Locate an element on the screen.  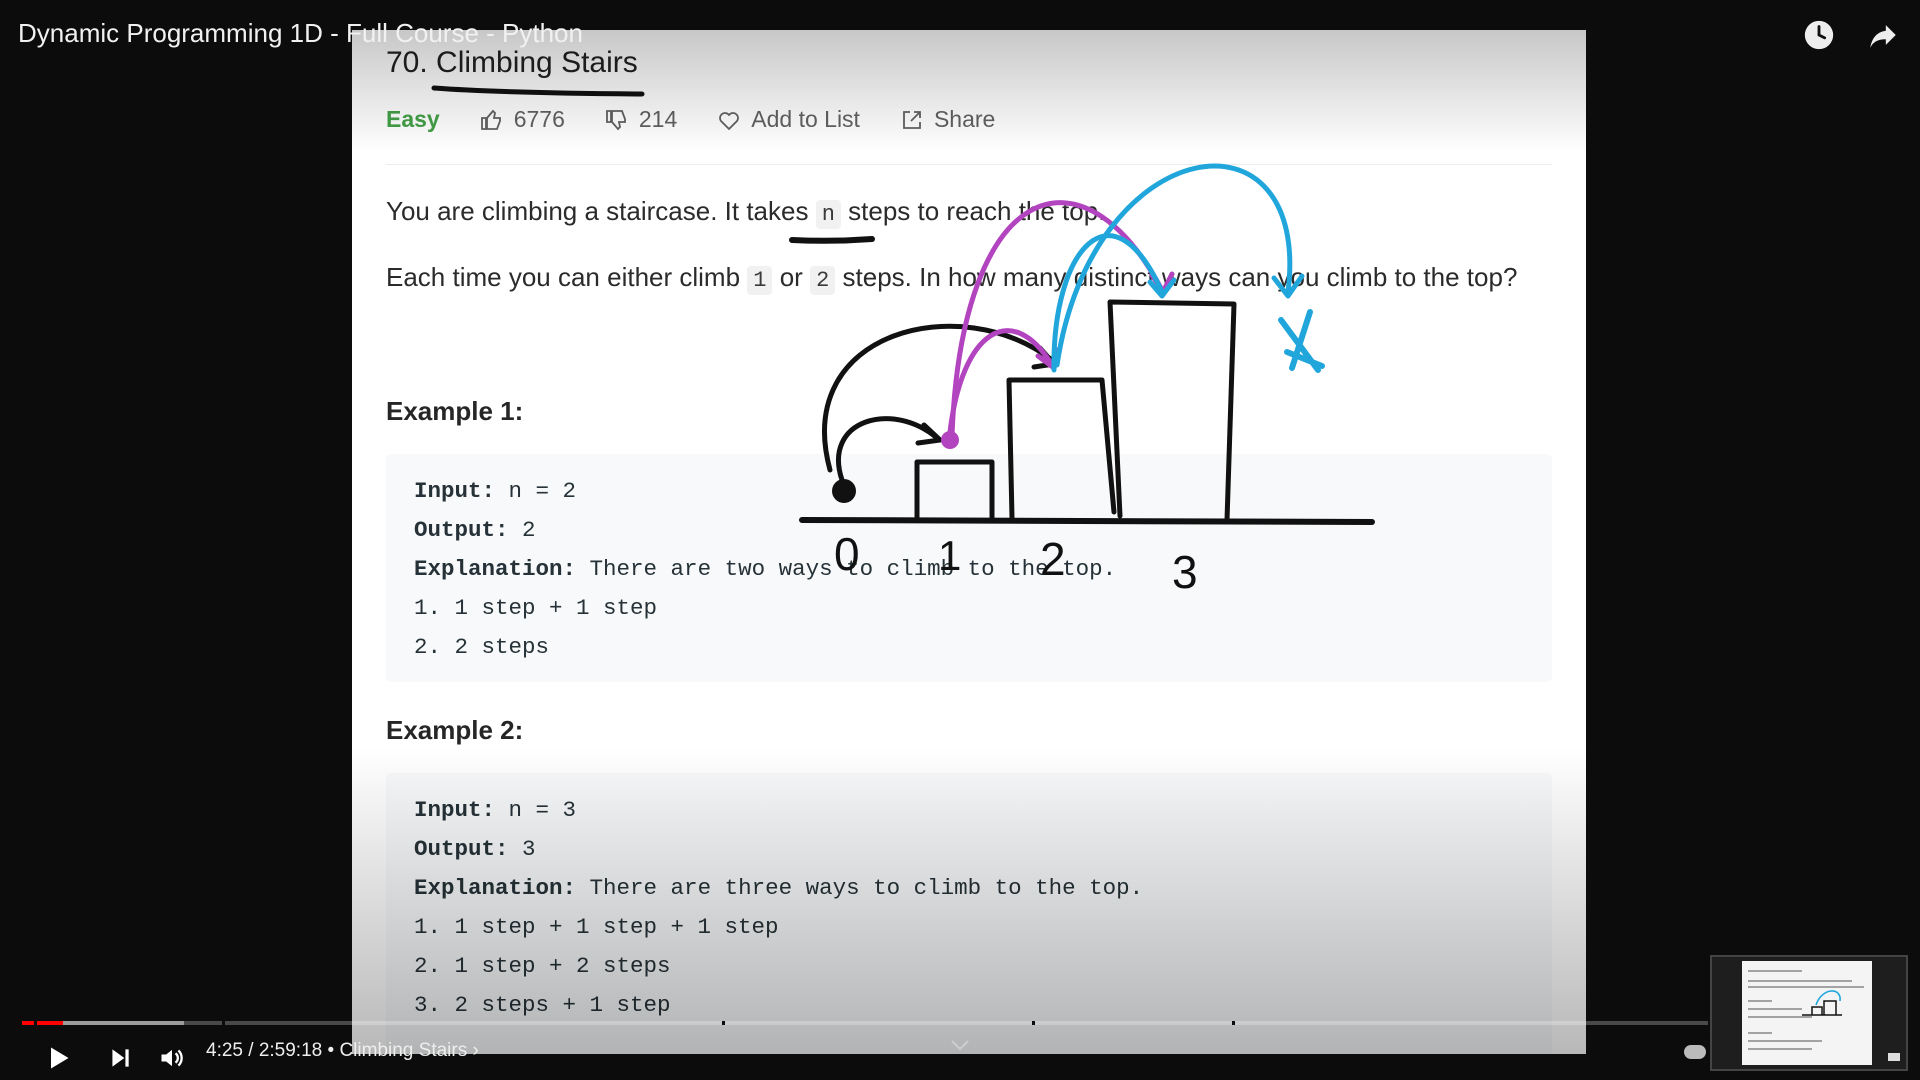
problem-meta-bar: Easy 6776 214 Add to List Share is located at coordinates (710, 119).